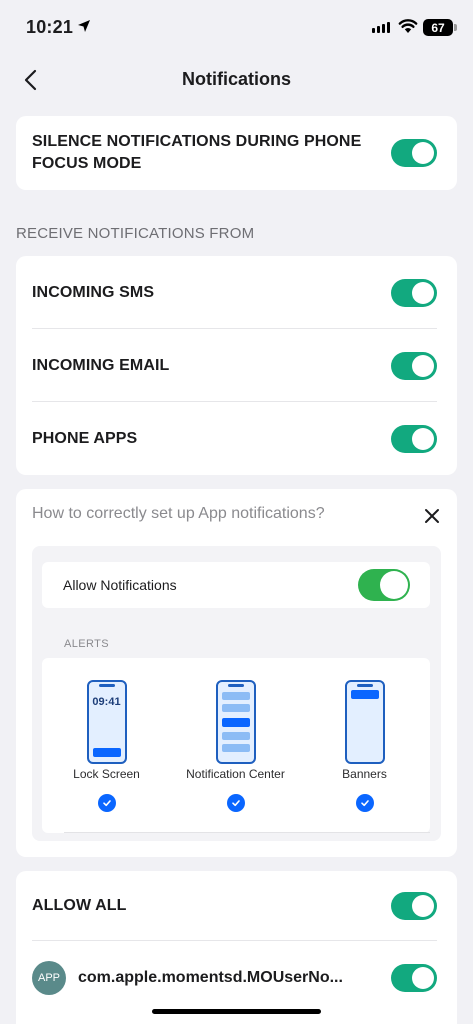 The height and width of the screenshot is (1024, 473). What do you see at coordinates (247, 832) in the screenshot?
I see `divider` at bounding box center [247, 832].